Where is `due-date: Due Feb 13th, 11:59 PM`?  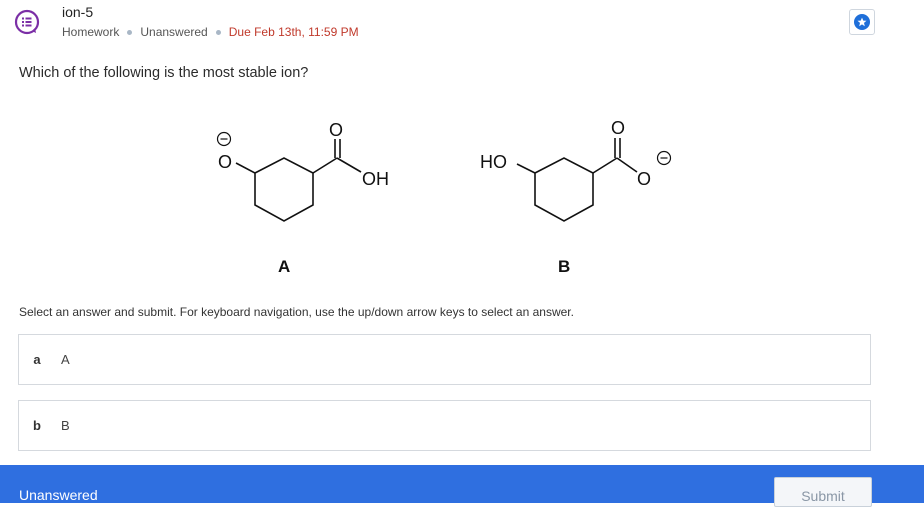
due-date: Due Feb 13th, 11:59 PM is located at coordinates (293, 32).